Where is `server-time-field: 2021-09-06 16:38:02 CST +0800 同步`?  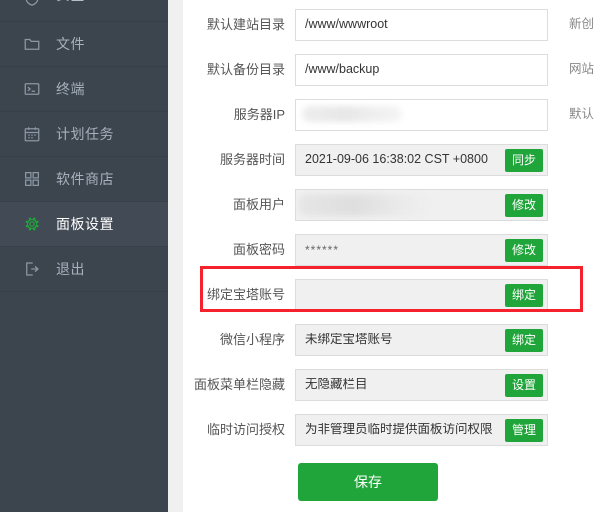 server-time-field: 2021-09-06 16:38:02 CST +0800 同步 is located at coordinates (421, 159).